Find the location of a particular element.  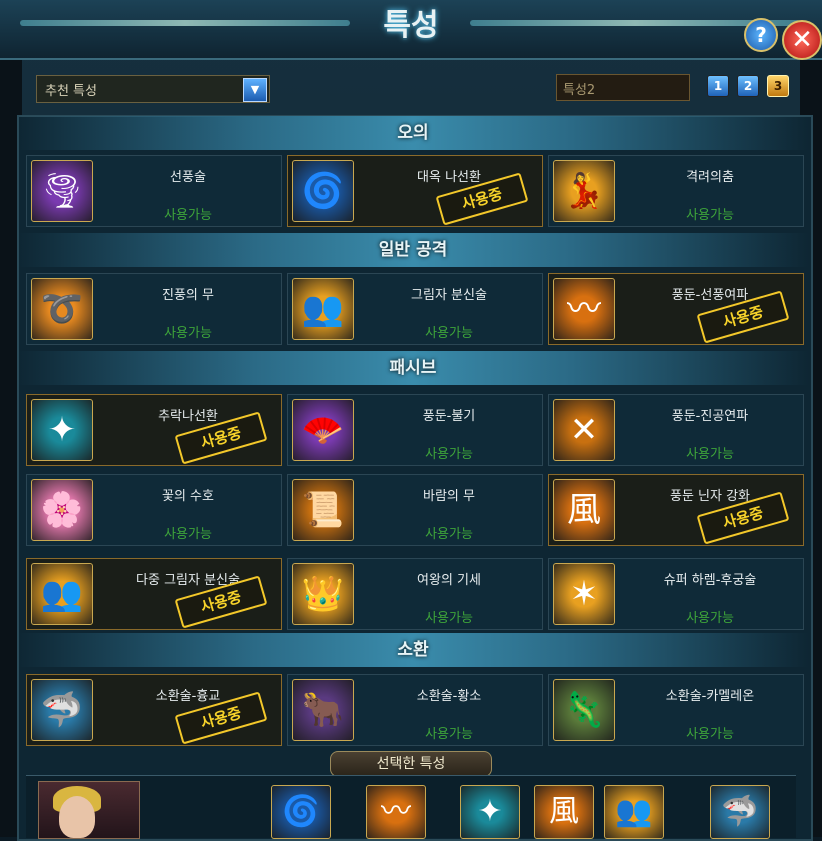

trait-card: 〰 풍둔-선풍여파 사용중 is located at coordinates (676, 309).